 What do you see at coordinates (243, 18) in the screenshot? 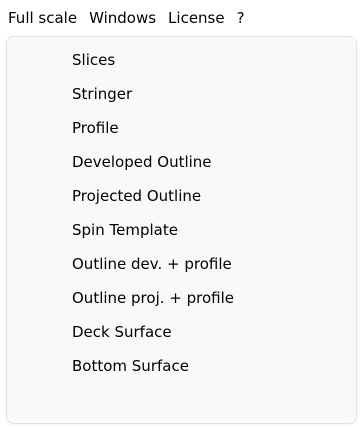
I see `menu-help: ?` at bounding box center [243, 18].